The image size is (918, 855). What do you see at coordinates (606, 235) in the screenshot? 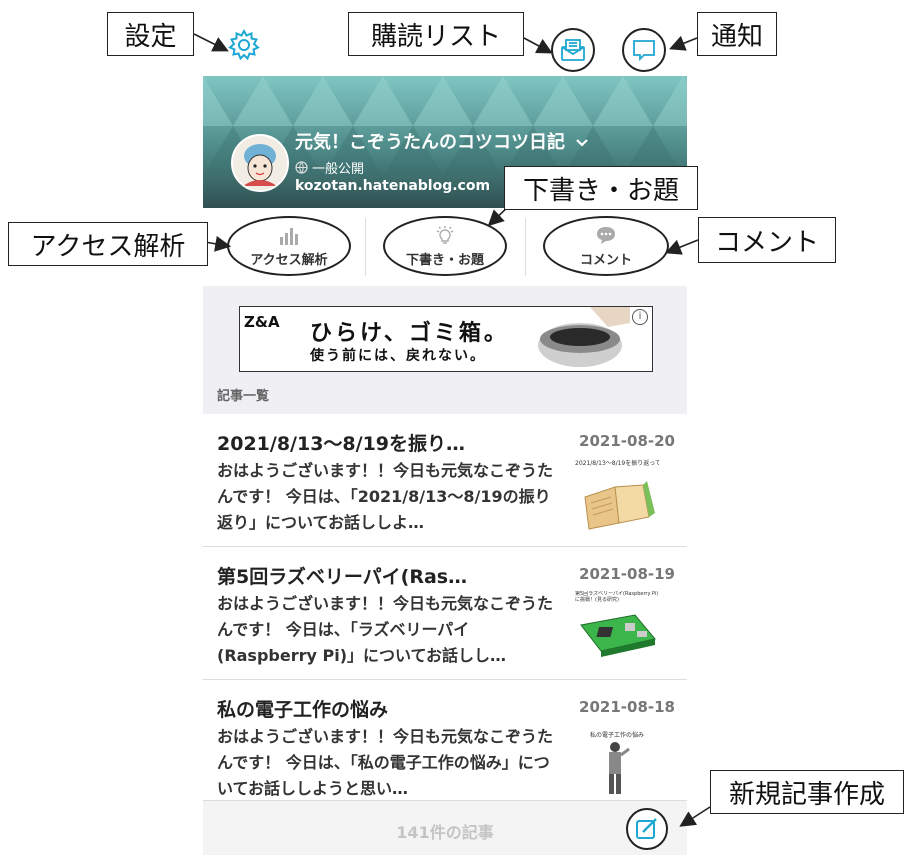
I see `chat-icon` at bounding box center [606, 235].